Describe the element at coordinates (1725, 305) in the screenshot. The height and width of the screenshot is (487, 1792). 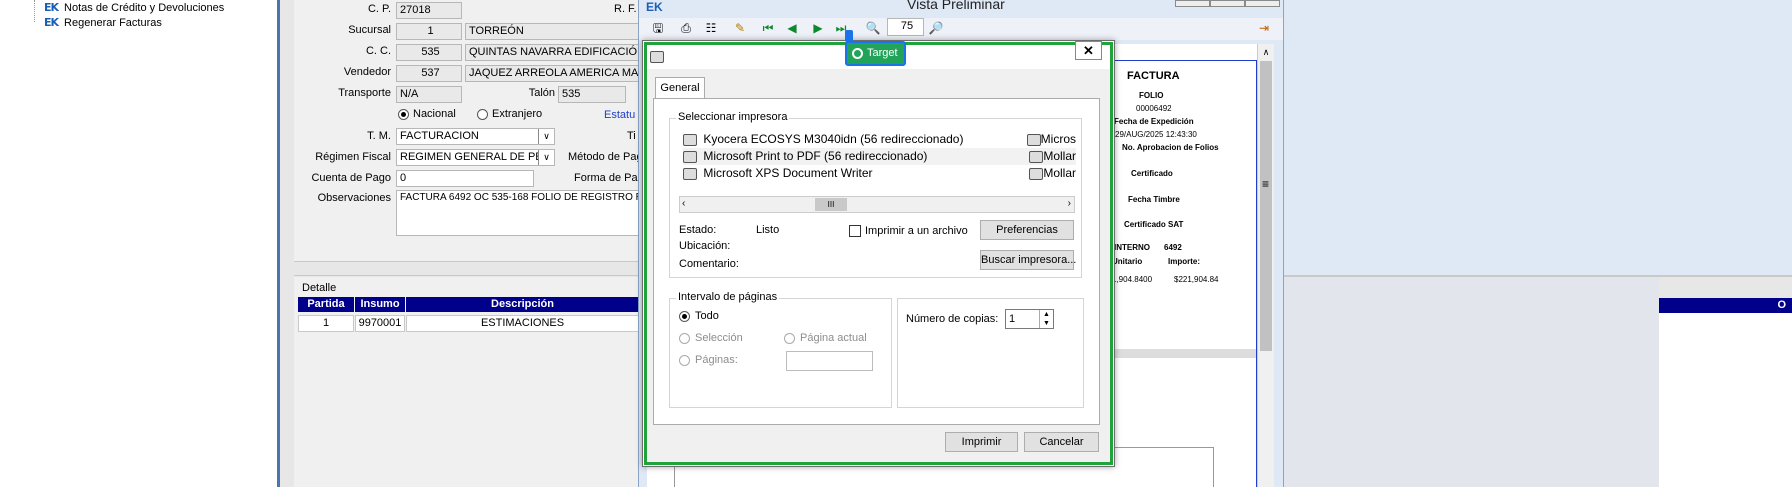
I see `right-col-header: O` at that location.